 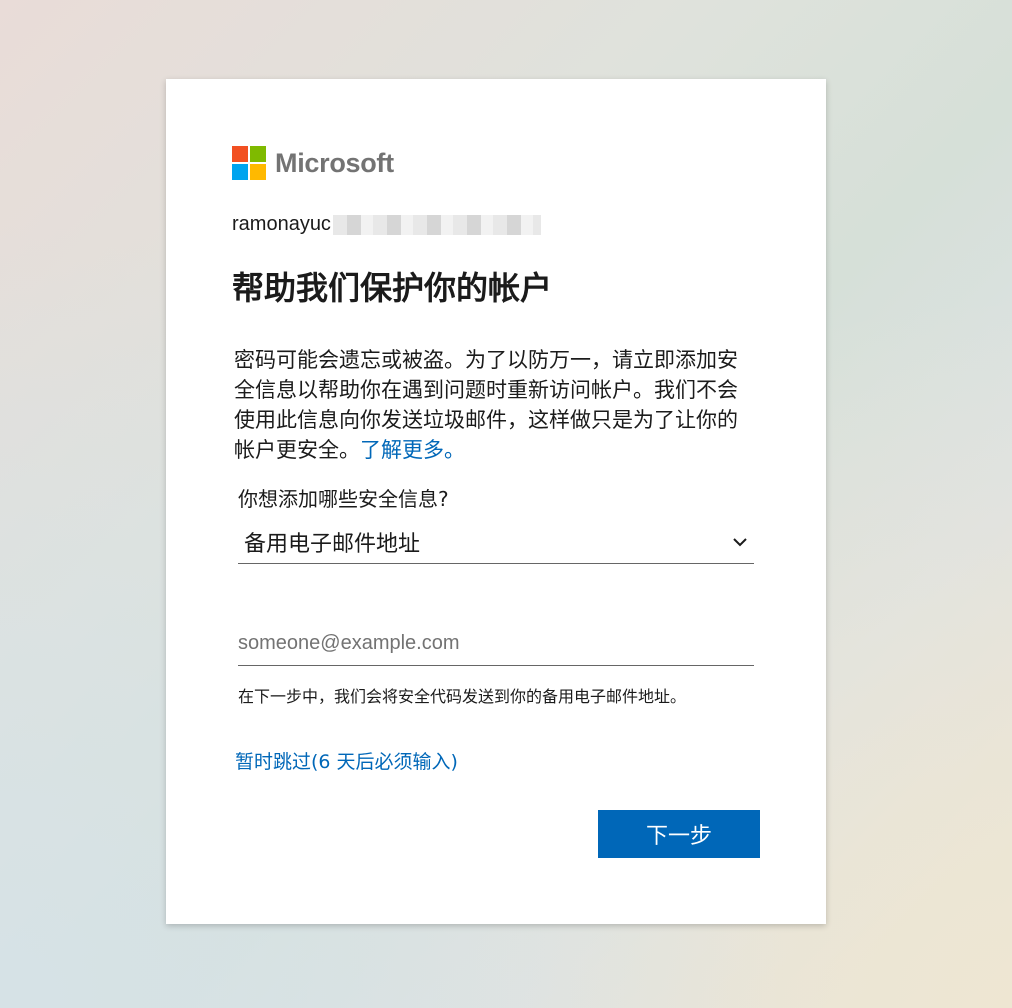 I want to click on logo-yellow-square, so click(x=258, y=172).